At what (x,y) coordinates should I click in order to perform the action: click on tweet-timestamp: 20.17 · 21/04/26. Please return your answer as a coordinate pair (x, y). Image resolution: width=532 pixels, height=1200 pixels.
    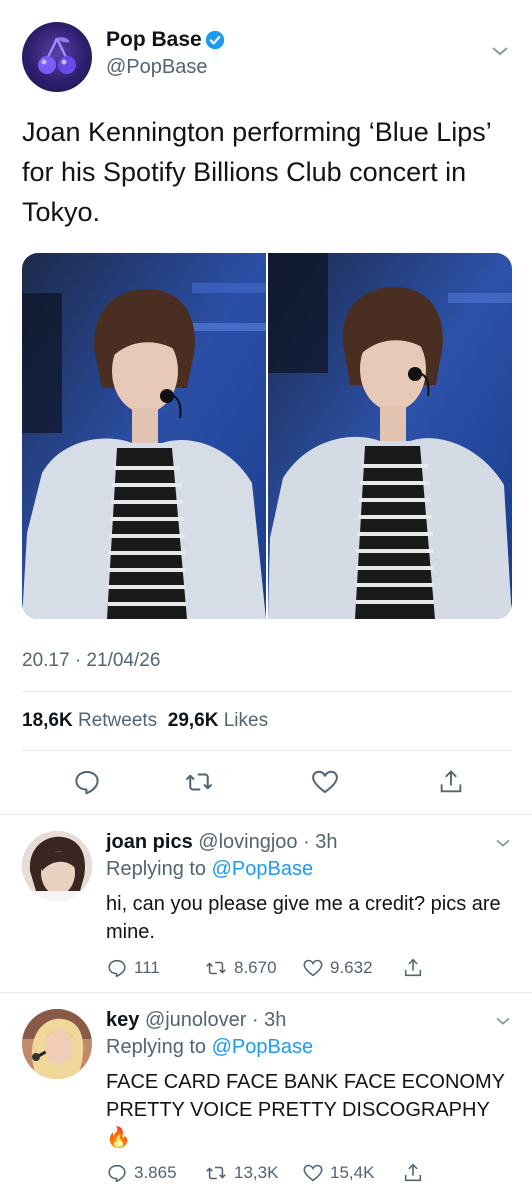
    Looking at the image, I should click on (91, 661).